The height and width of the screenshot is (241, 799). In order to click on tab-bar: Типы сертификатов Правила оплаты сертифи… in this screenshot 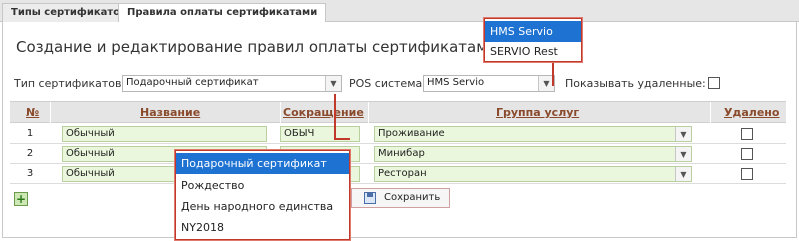, I will do `click(399, 11)`.